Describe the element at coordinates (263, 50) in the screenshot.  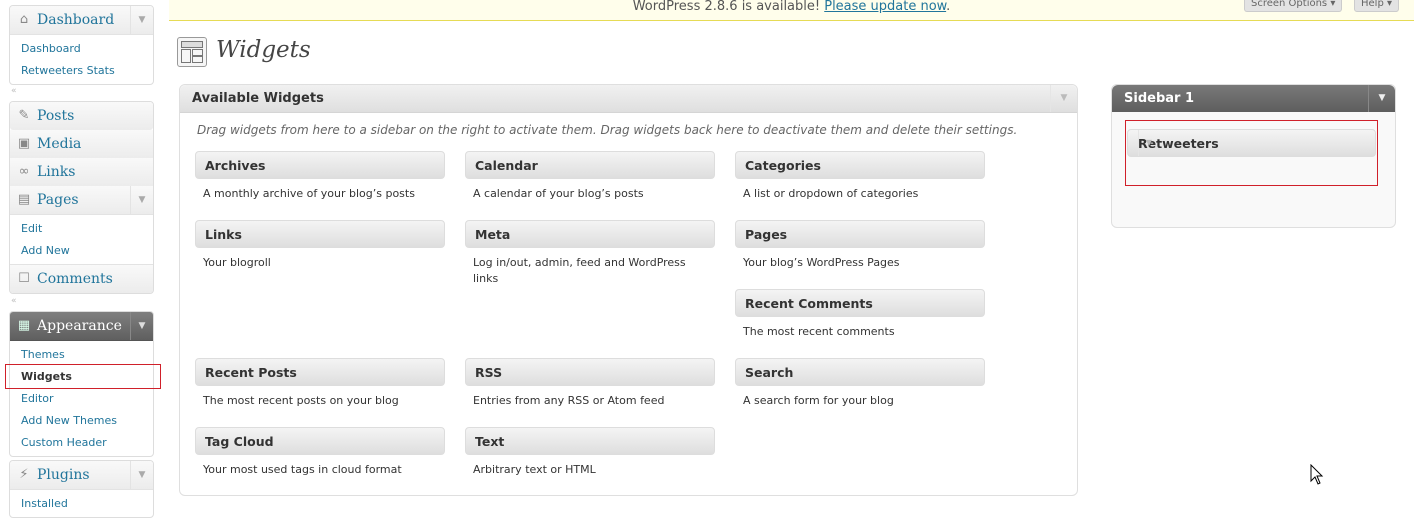
I see `page-title: Widgets` at that location.